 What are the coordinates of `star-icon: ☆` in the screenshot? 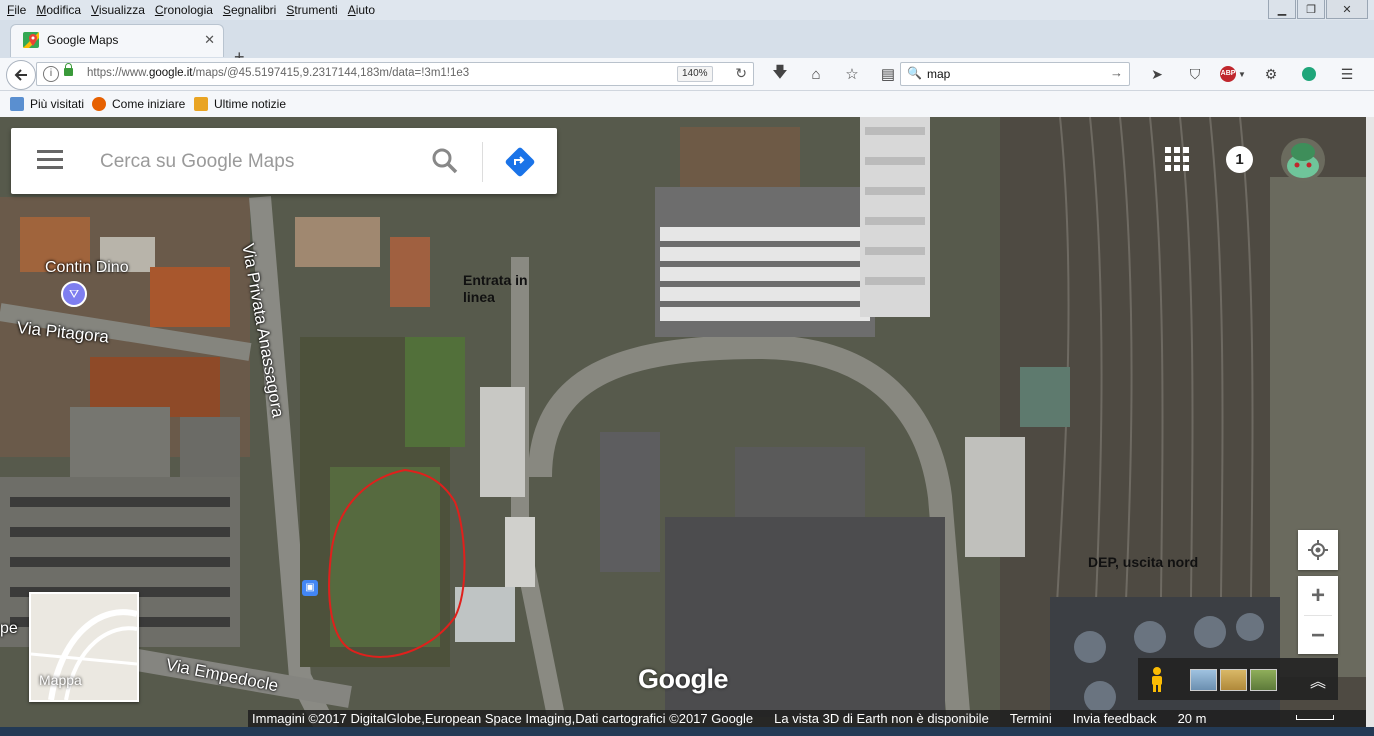 It's located at (852, 74).